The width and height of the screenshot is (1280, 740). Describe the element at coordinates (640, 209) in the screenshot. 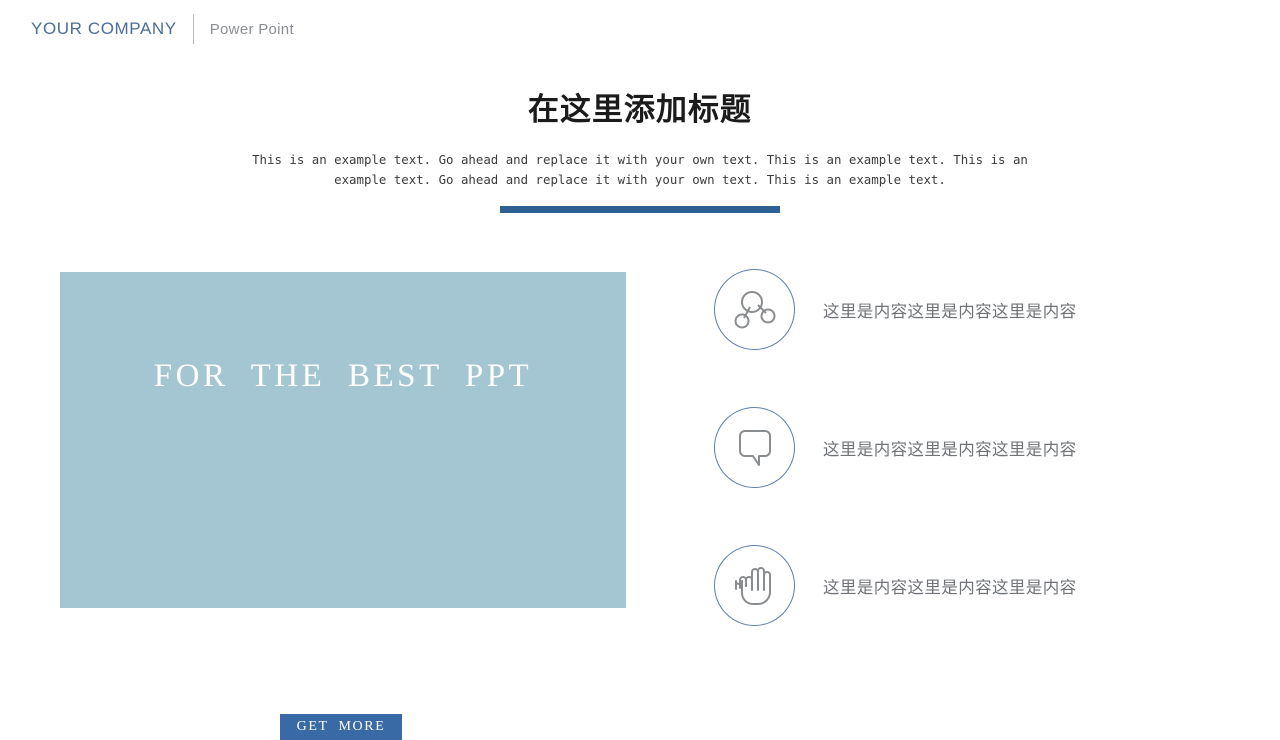

I see `accent-divider-bar` at that location.